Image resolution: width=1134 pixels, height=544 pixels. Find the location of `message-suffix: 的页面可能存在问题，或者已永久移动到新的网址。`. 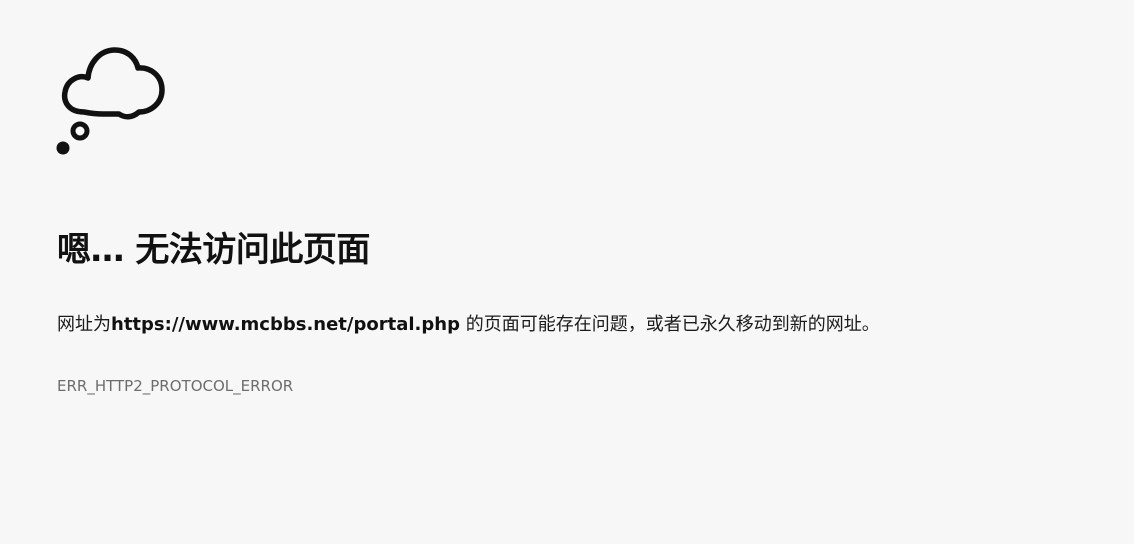

message-suffix: 的页面可能存在问题，或者已永久移动到新的网址。 is located at coordinates (669, 324).